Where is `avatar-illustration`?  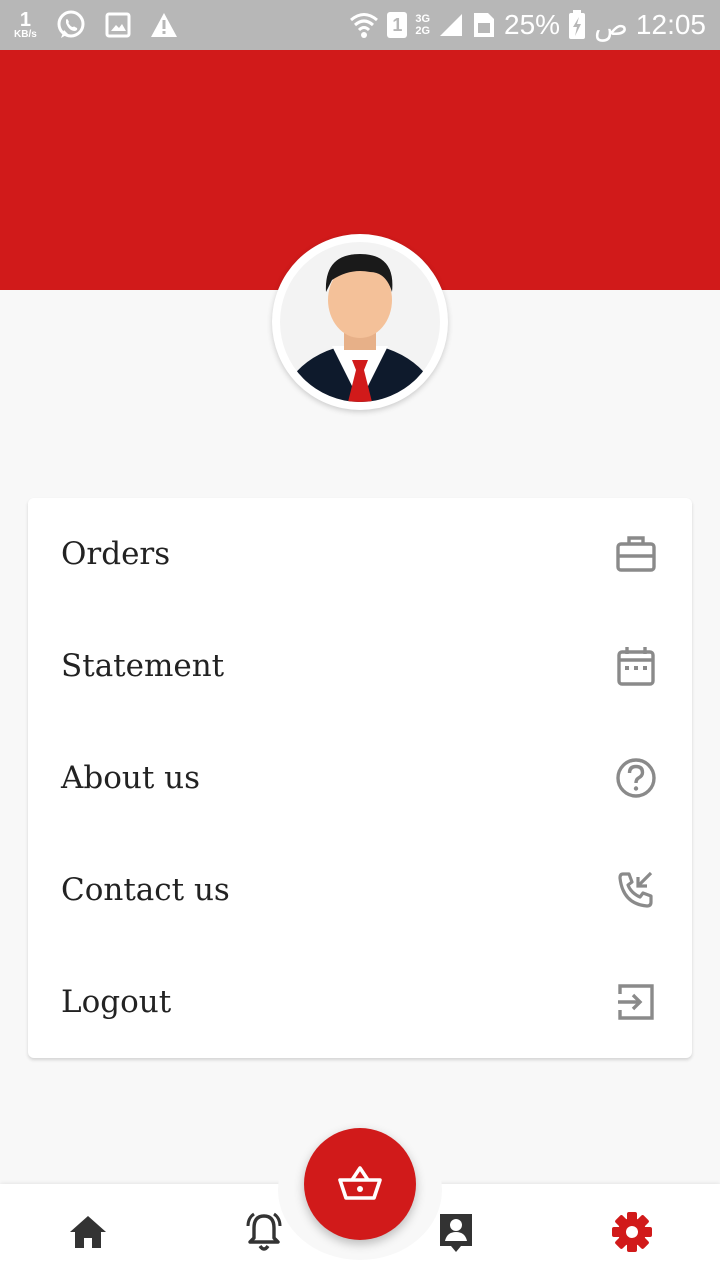
avatar-illustration is located at coordinates (360, 322).